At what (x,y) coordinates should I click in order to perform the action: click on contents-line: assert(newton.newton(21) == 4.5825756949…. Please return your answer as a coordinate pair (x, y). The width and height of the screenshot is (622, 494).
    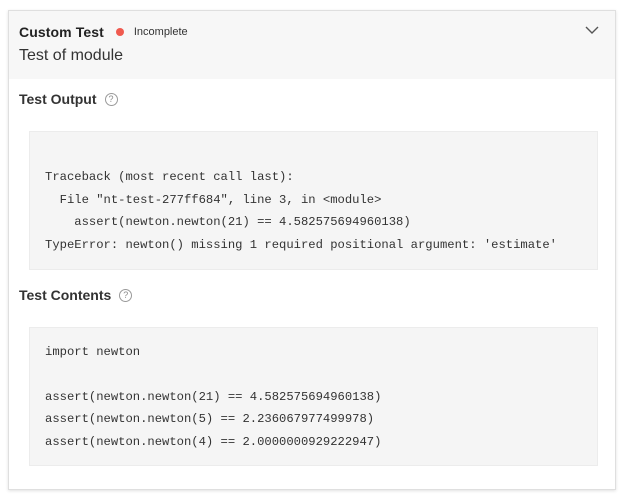
    Looking at the image, I should click on (213, 397).